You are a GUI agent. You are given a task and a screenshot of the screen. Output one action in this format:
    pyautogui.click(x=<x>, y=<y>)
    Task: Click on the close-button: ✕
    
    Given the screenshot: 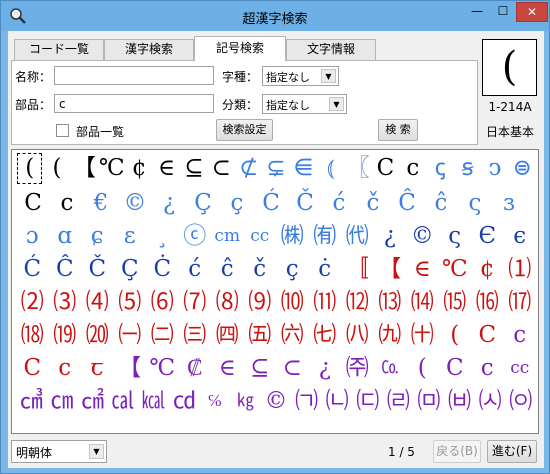 What is the action you would take?
    pyautogui.click(x=532, y=12)
    